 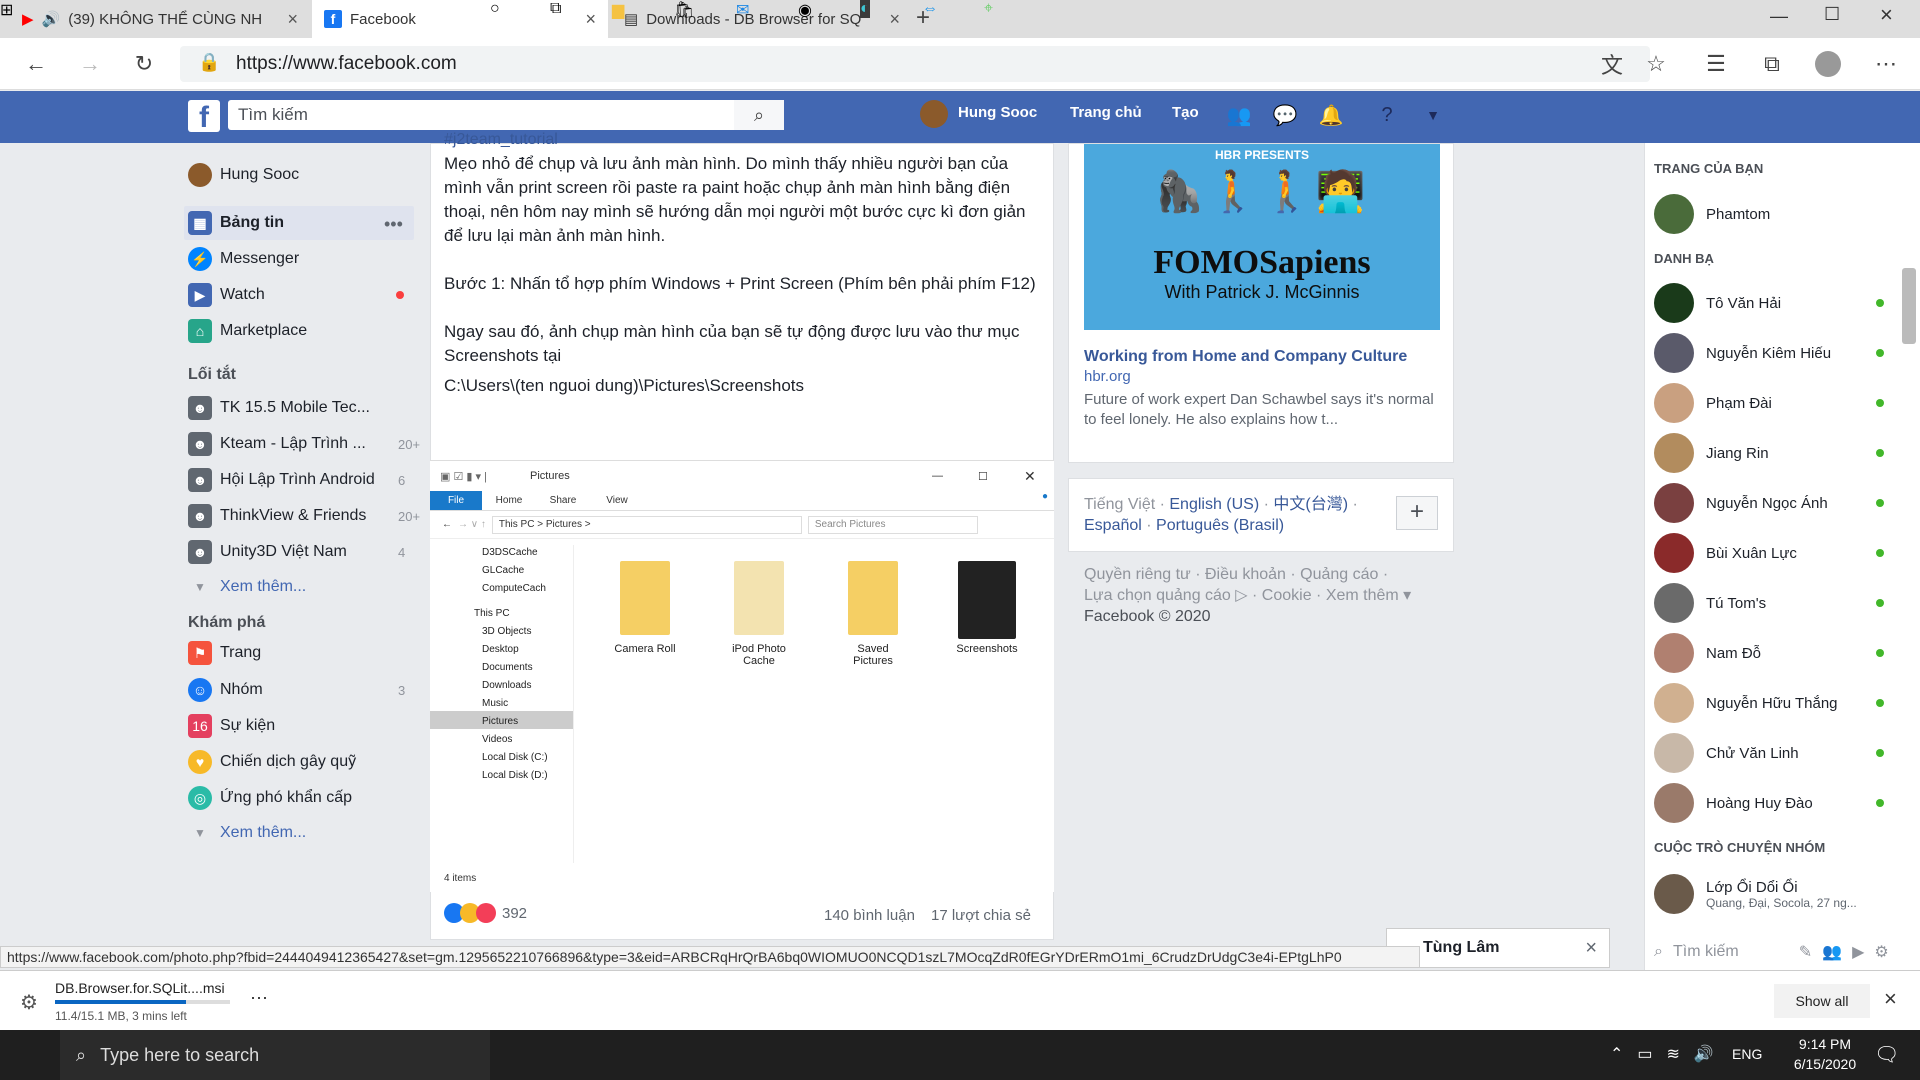 I want to click on contact-item: Nam Đỗ, so click(x=1769, y=653).